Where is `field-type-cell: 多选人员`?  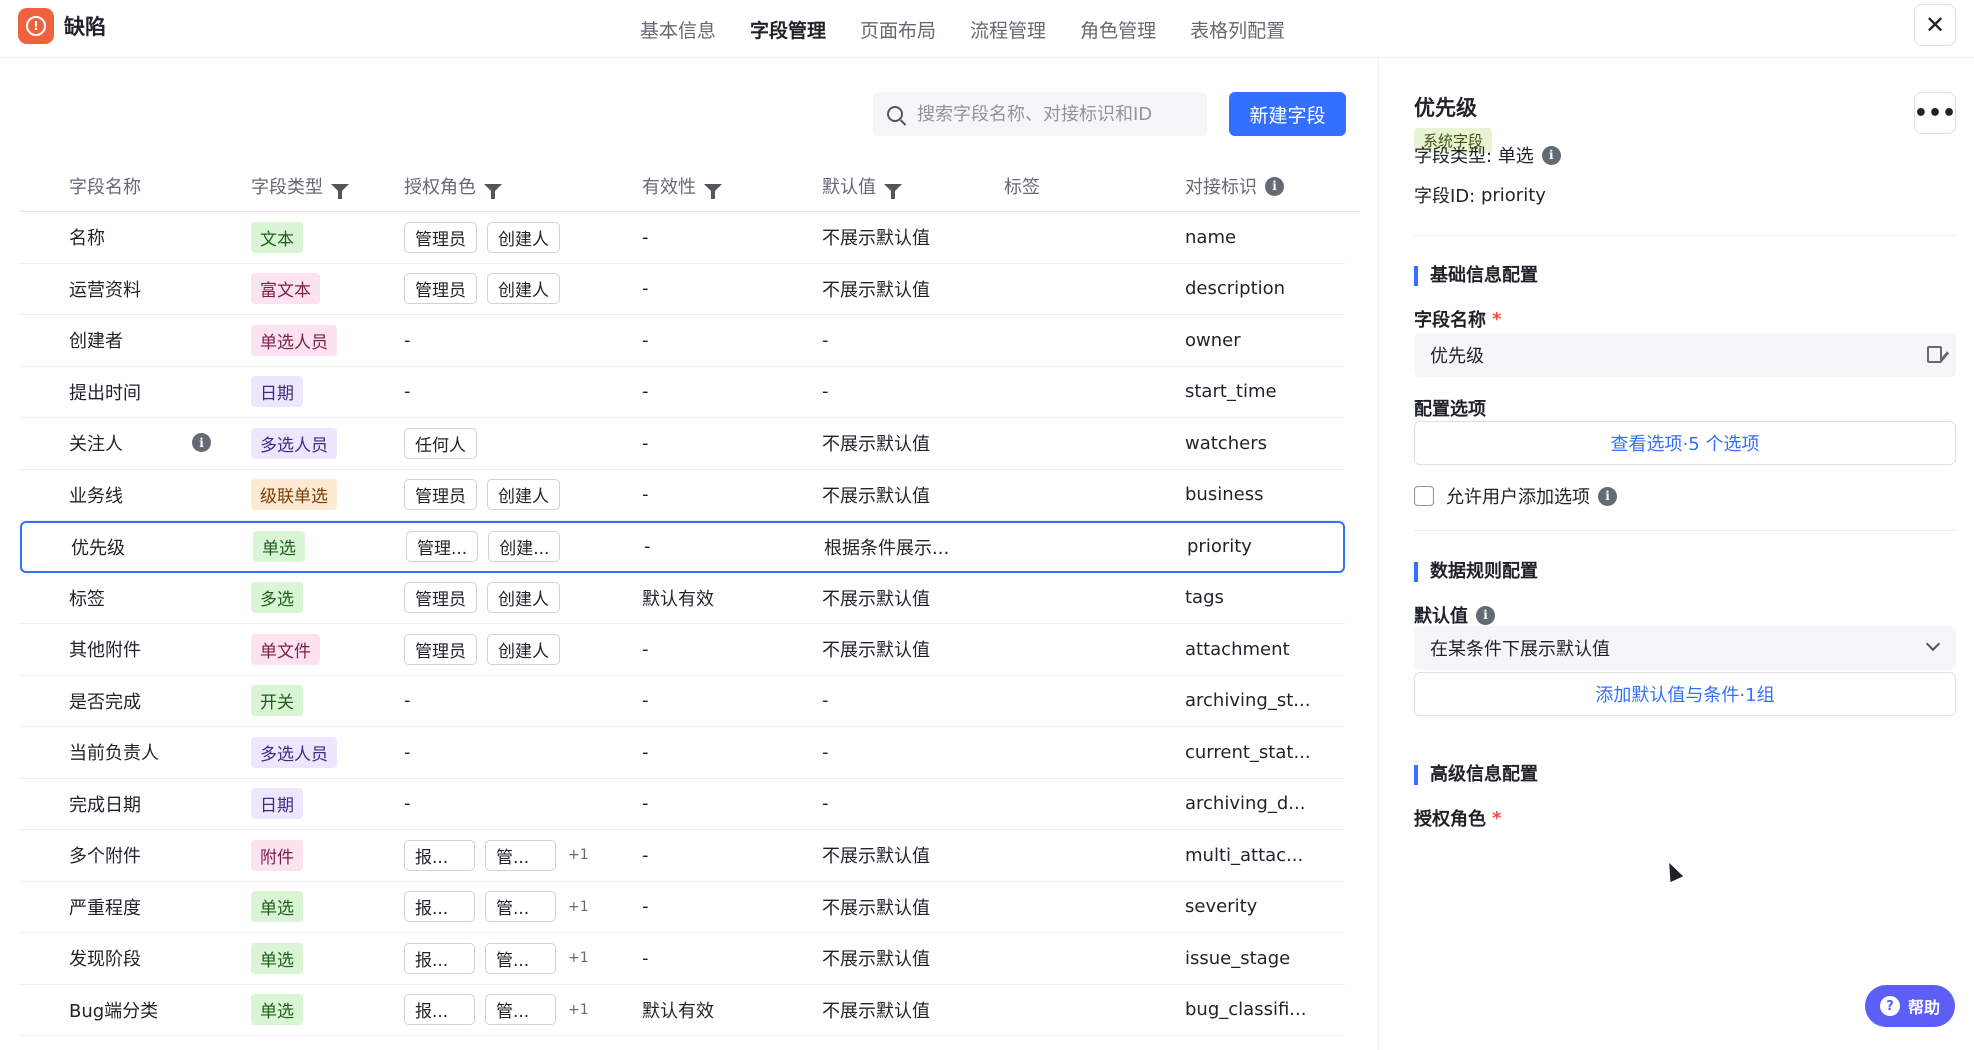 field-type-cell: 多选人员 is located at coordinates (294, 752).